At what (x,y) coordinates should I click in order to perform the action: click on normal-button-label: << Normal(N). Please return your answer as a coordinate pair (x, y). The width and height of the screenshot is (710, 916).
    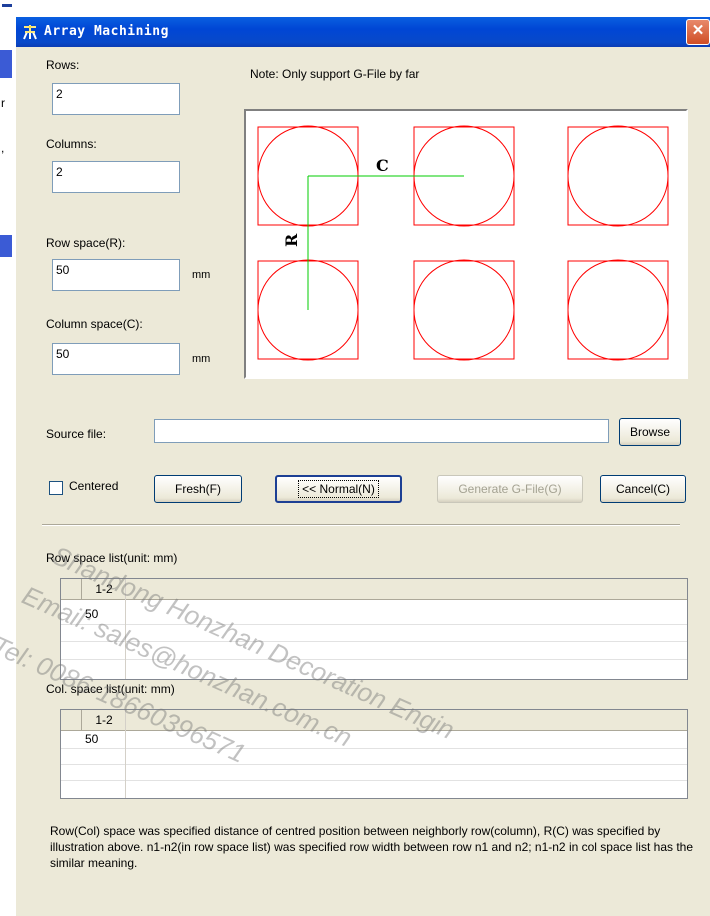
    Looking at the image, I should click on (338, 489).